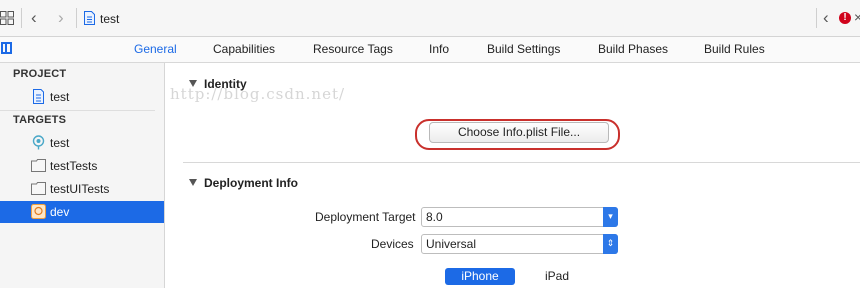 This screenshot has width=860, height=288. I want to click on project-file-icon, so click(38, 96).